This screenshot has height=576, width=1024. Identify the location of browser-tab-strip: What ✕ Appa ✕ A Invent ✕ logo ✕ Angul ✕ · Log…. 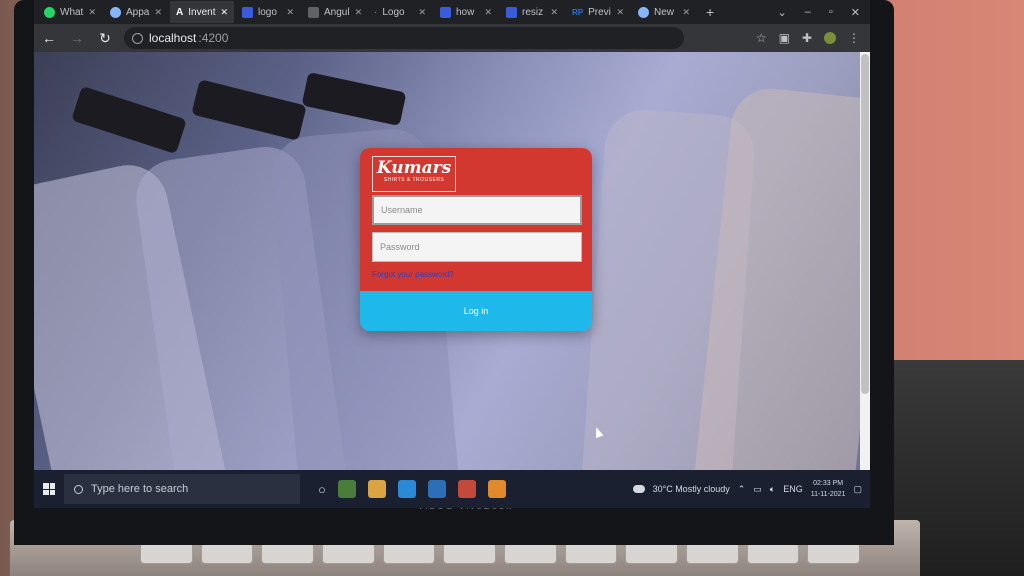
(452, 12).